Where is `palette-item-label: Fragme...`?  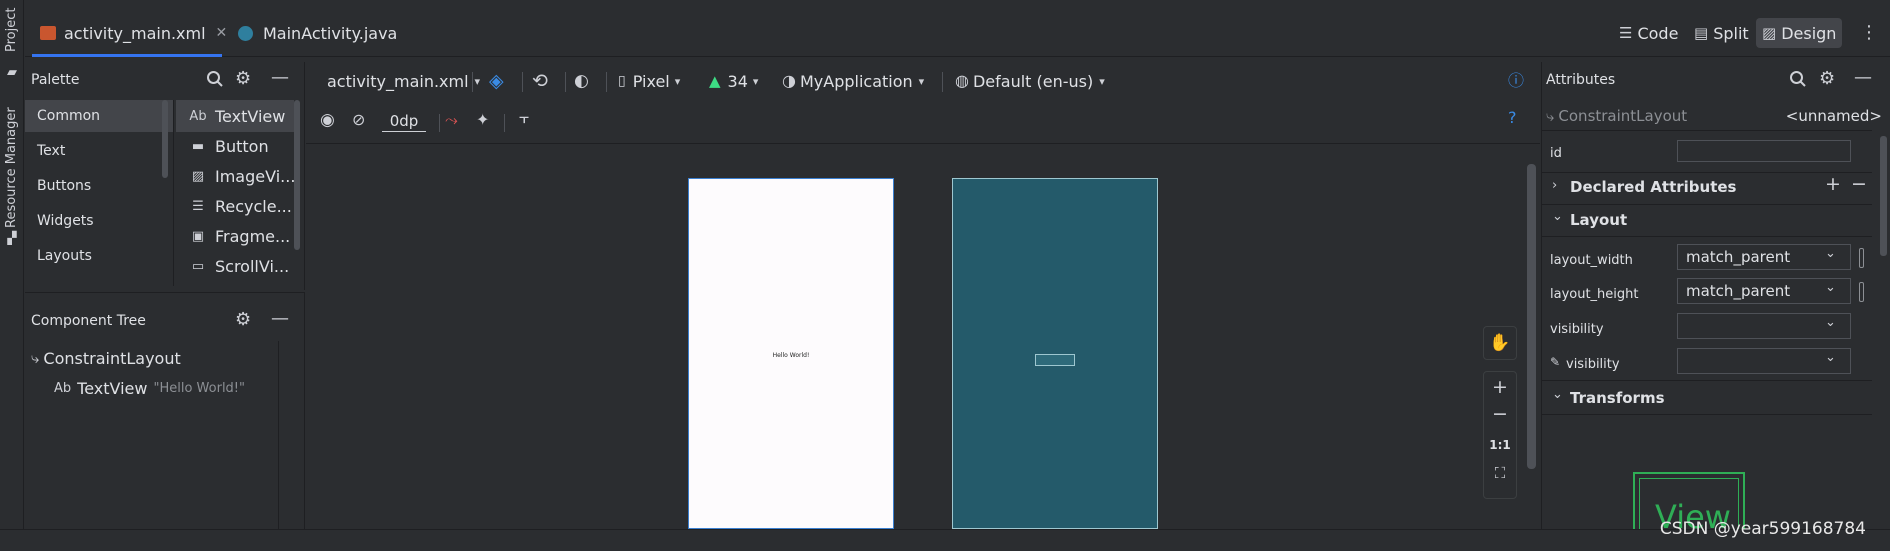 palette-item-label: Fragme... is located at coordinates (253, 236).